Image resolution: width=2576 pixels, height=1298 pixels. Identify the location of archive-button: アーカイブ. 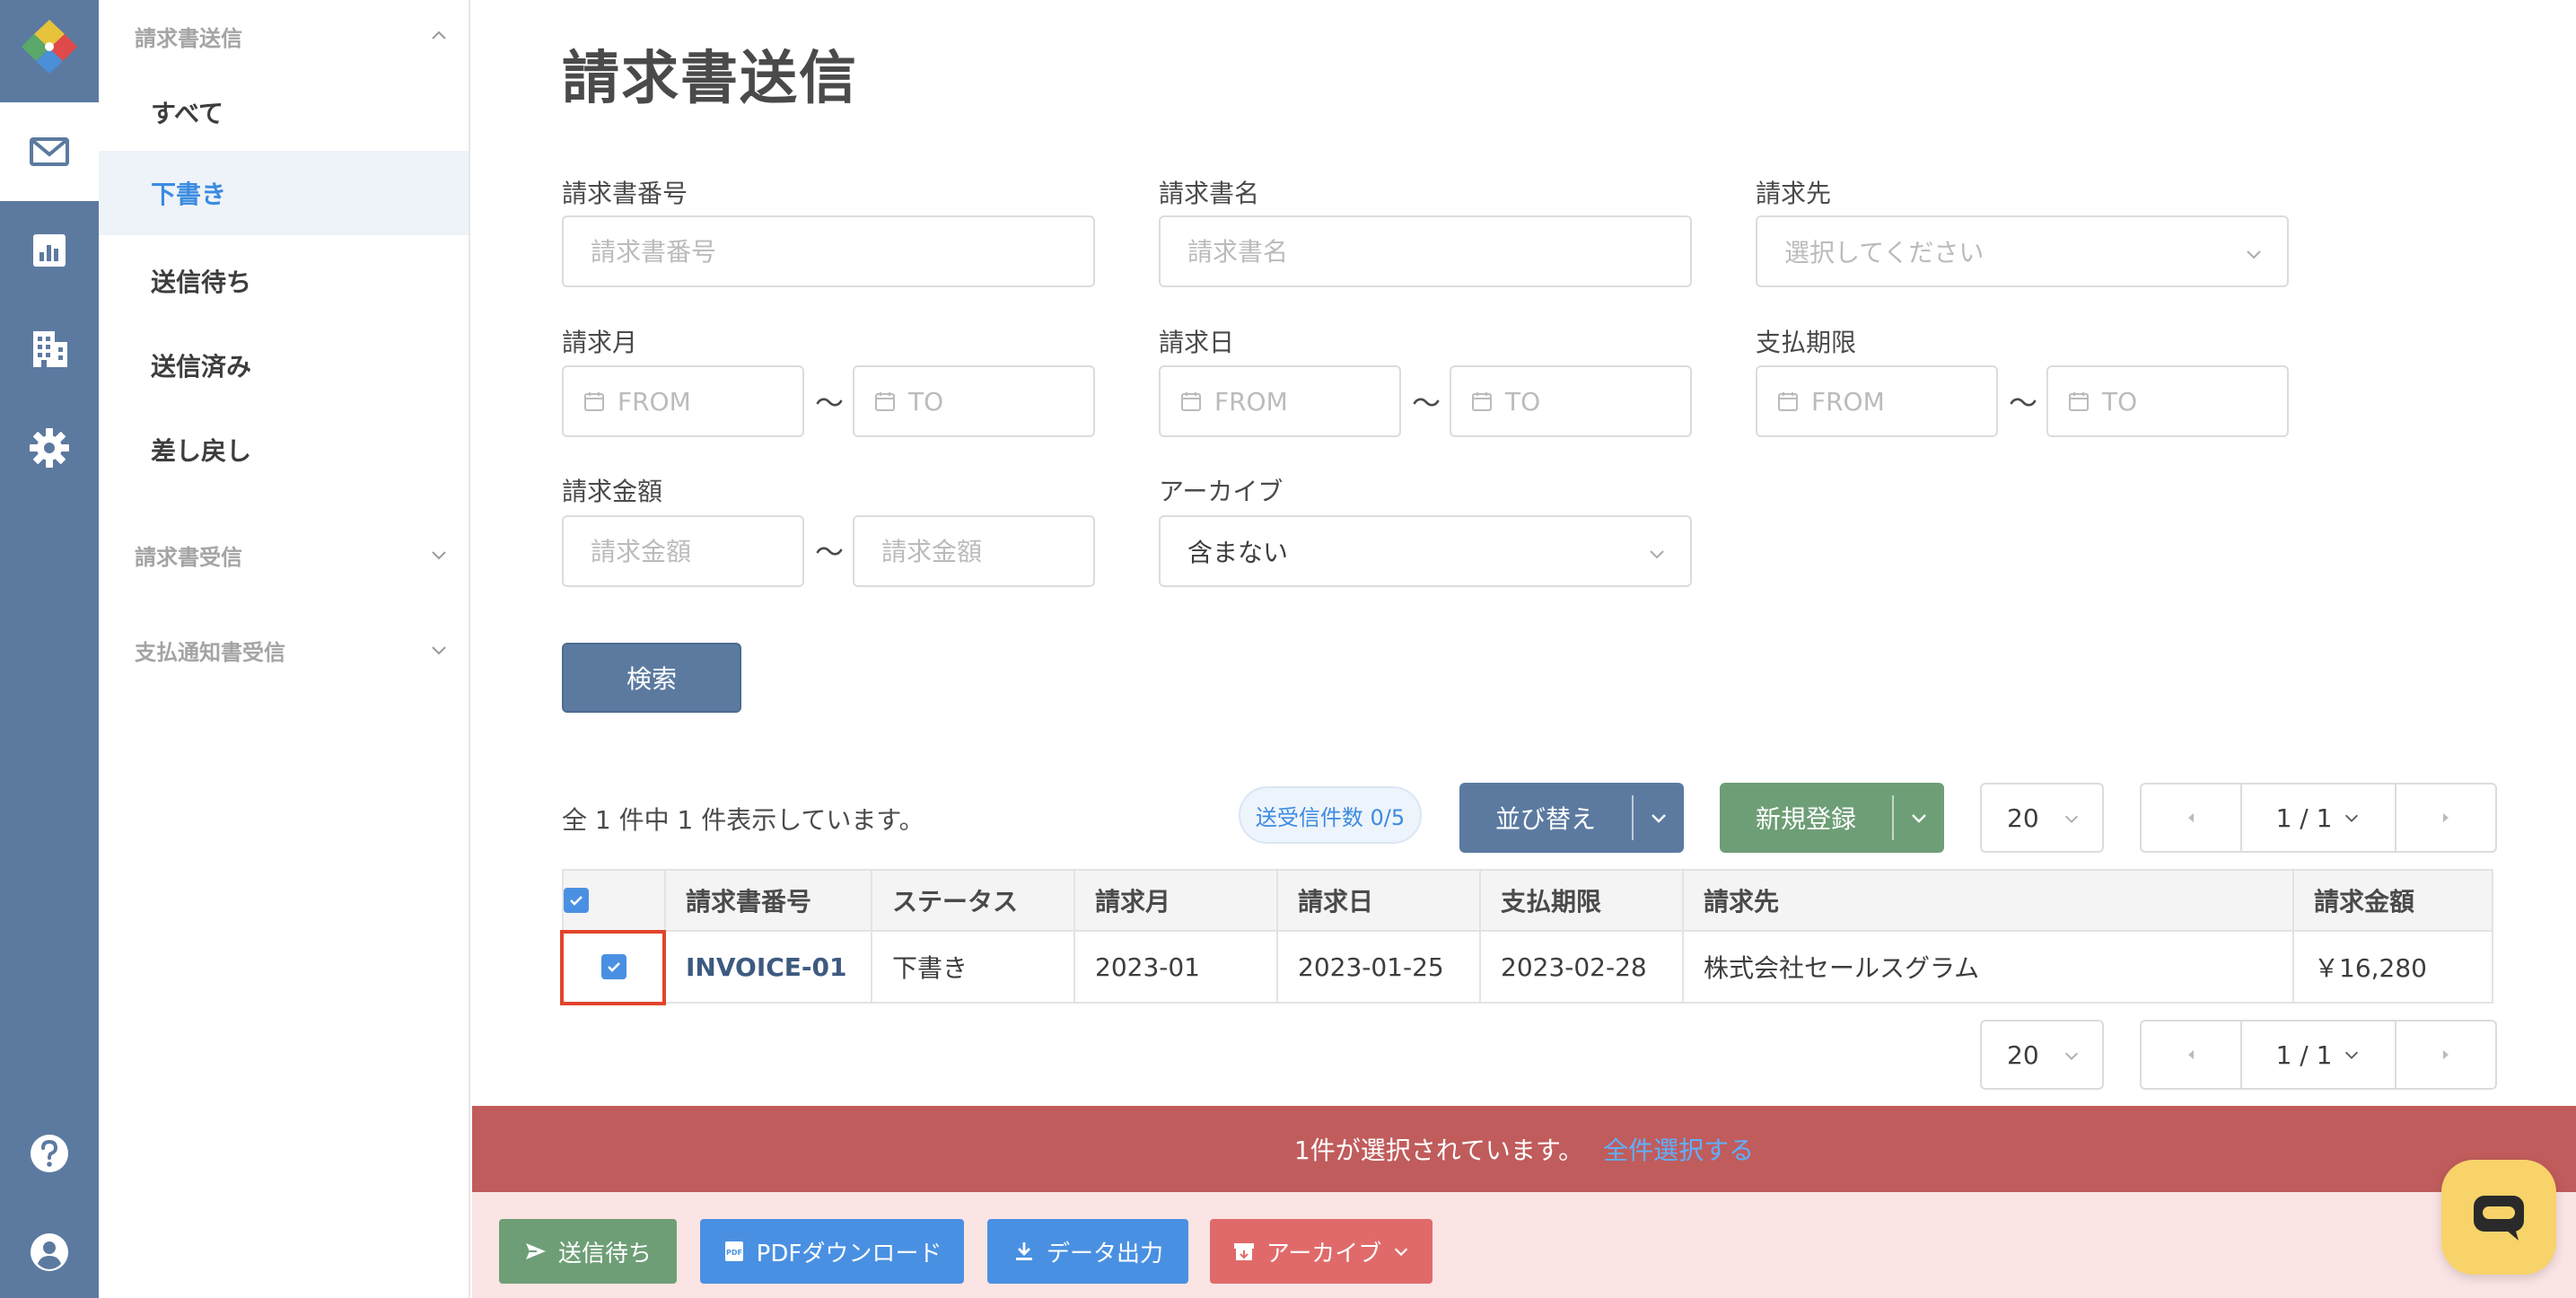
(1321, 1252).